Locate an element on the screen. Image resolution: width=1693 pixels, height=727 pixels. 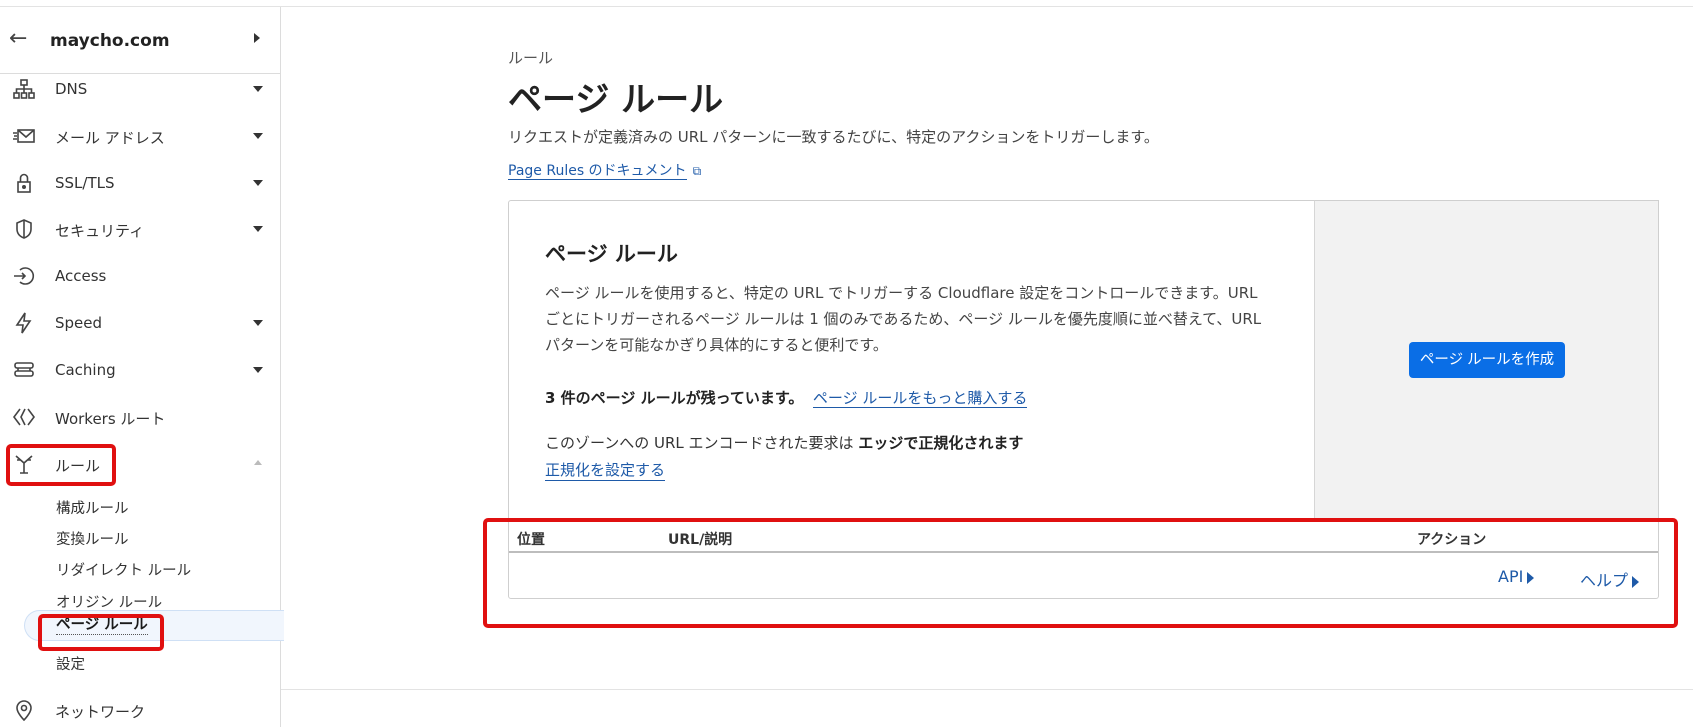
sidebar-item-label: DNS is located at coordinates (71, 89).